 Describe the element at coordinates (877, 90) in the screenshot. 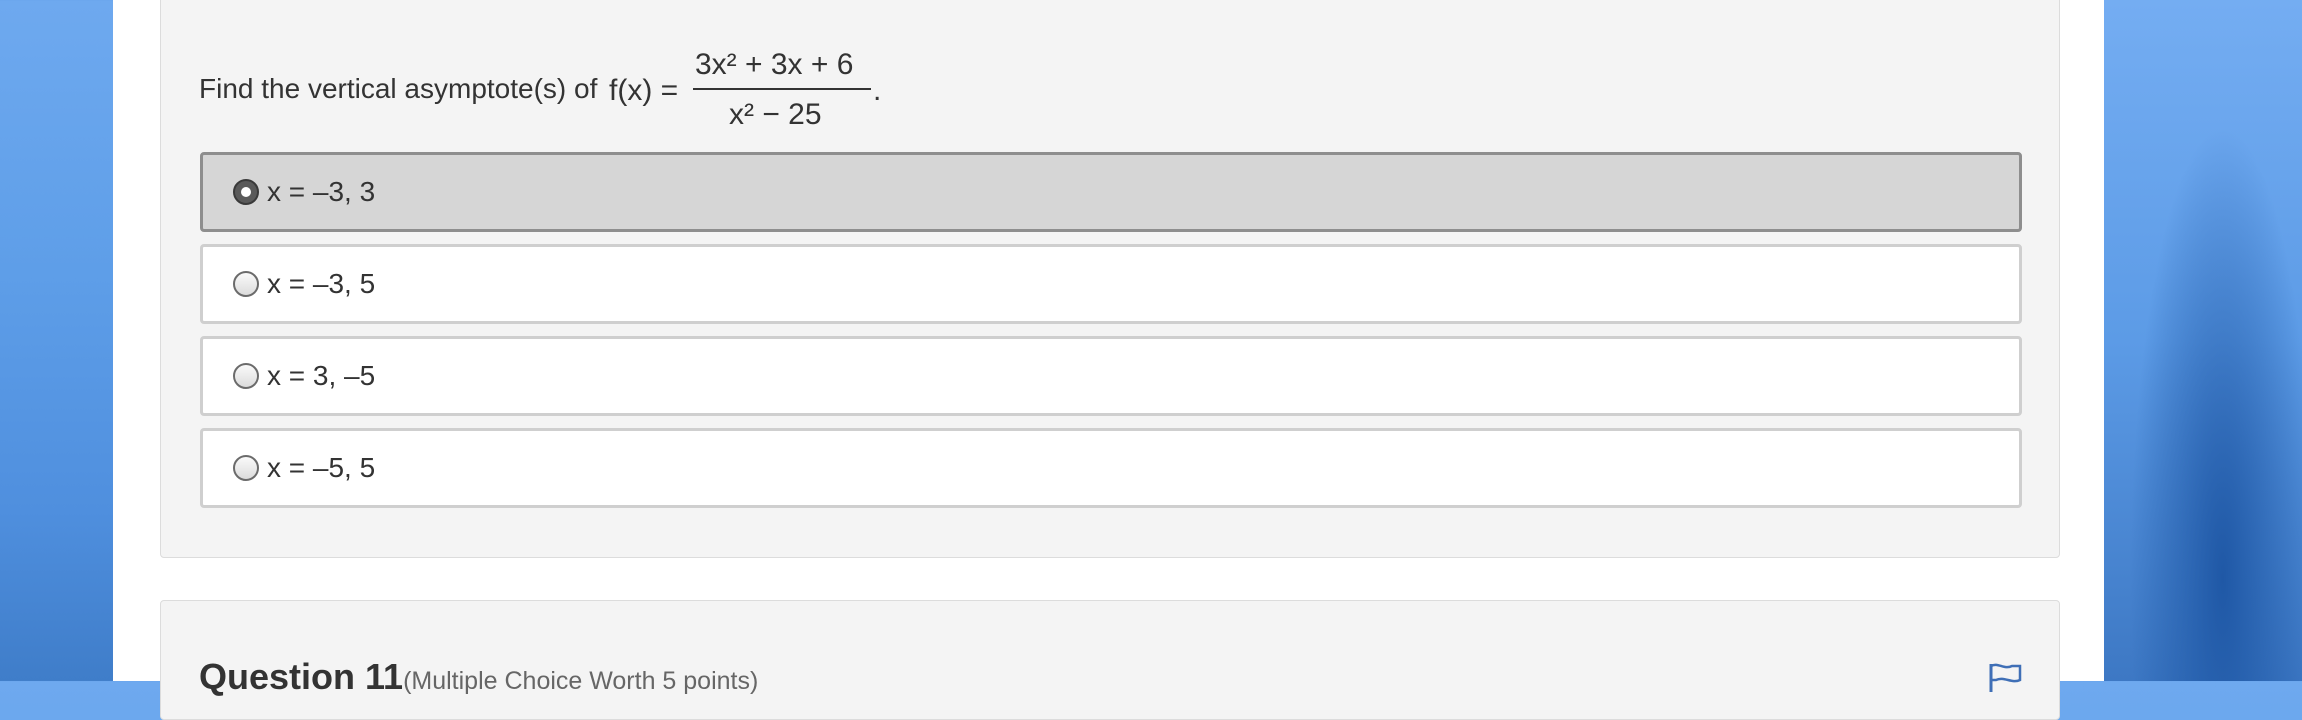

I see `formula-period: .` at that location.